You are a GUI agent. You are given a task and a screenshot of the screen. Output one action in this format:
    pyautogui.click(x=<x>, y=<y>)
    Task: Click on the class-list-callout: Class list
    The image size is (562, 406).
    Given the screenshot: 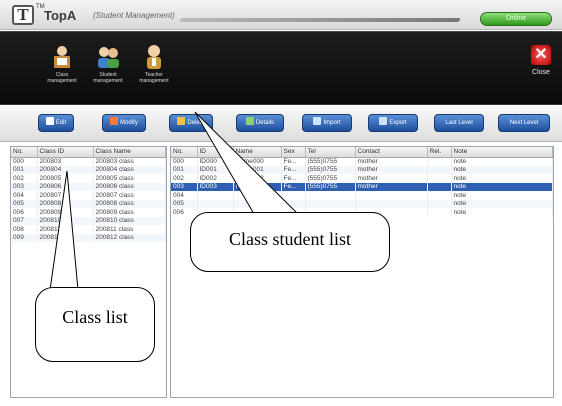 What is the action you would take?
    pyautogui.click(x=95, y=324)
    